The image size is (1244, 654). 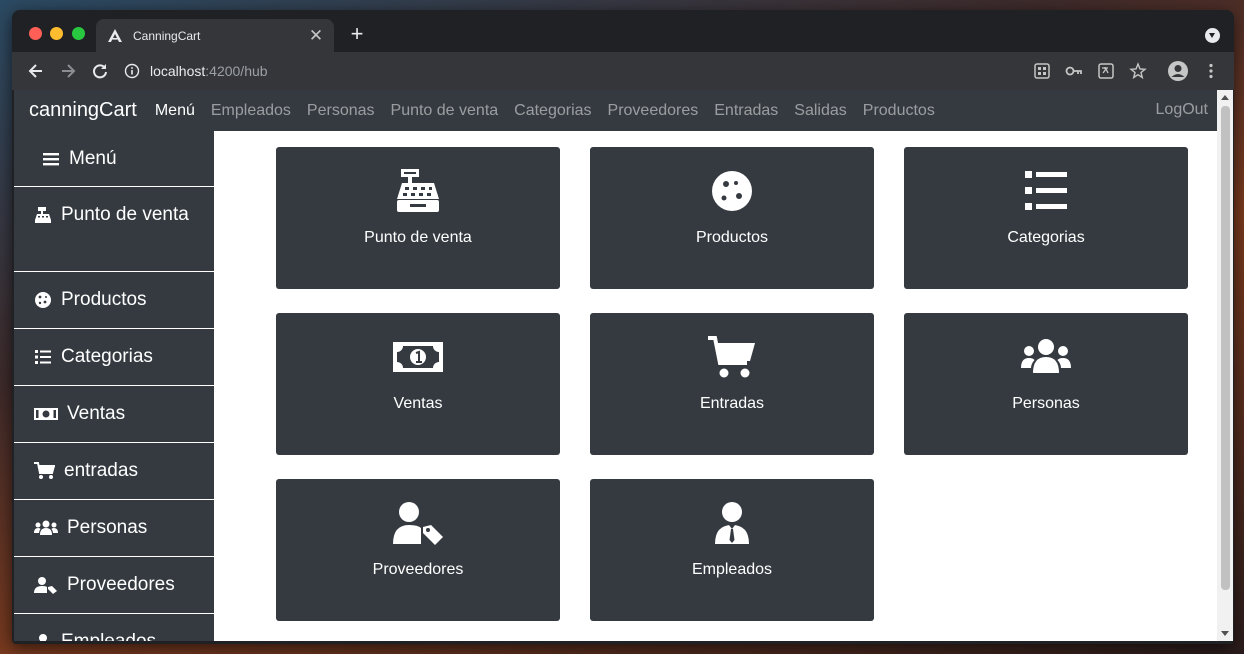 What do you see at coordinates (178, 71) in the screenshot?
I see `url-host: localhost` at bounding box center [178, 71].